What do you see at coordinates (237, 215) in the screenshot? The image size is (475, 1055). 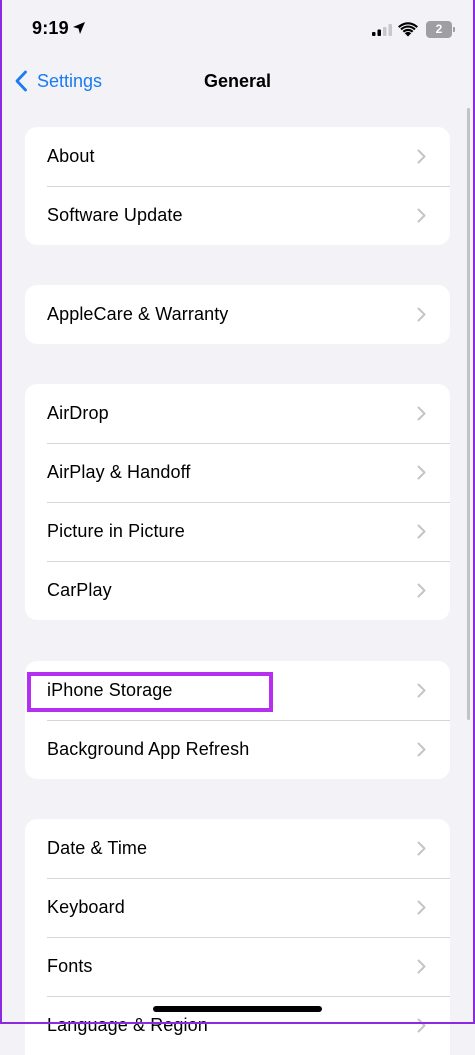 I see `settings-row-software-update: Software Update` at bounding box center [237, 215].